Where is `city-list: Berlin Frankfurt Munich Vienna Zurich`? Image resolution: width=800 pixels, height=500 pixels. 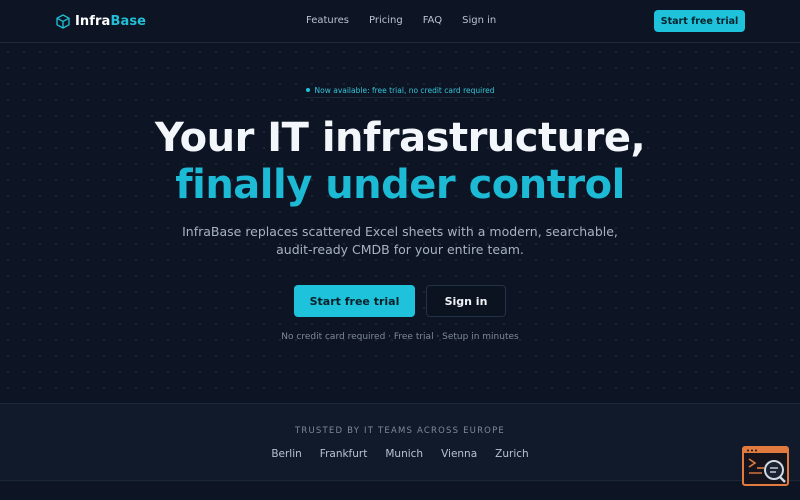 city-list: Berlin Frankfurt Munich Vienna Zurich is located at coordinates (400, 454).